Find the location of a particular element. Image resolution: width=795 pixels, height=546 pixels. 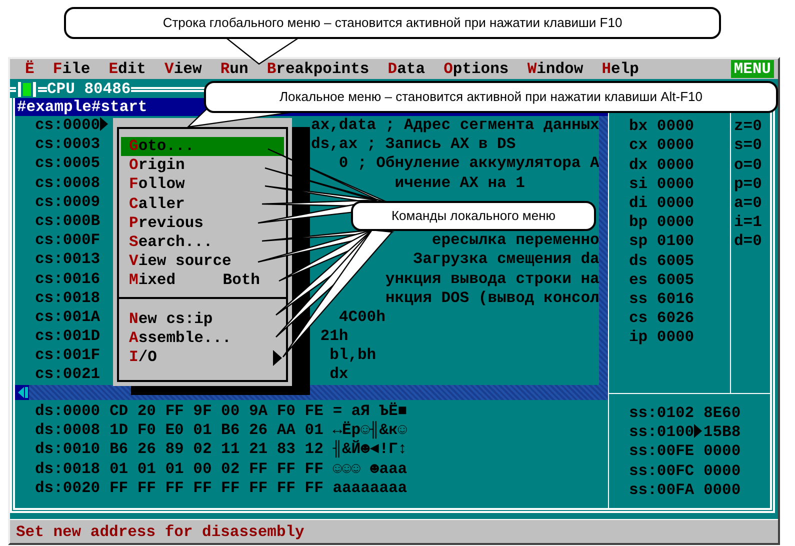

menu-item: File is located at coordinates (71, 69).